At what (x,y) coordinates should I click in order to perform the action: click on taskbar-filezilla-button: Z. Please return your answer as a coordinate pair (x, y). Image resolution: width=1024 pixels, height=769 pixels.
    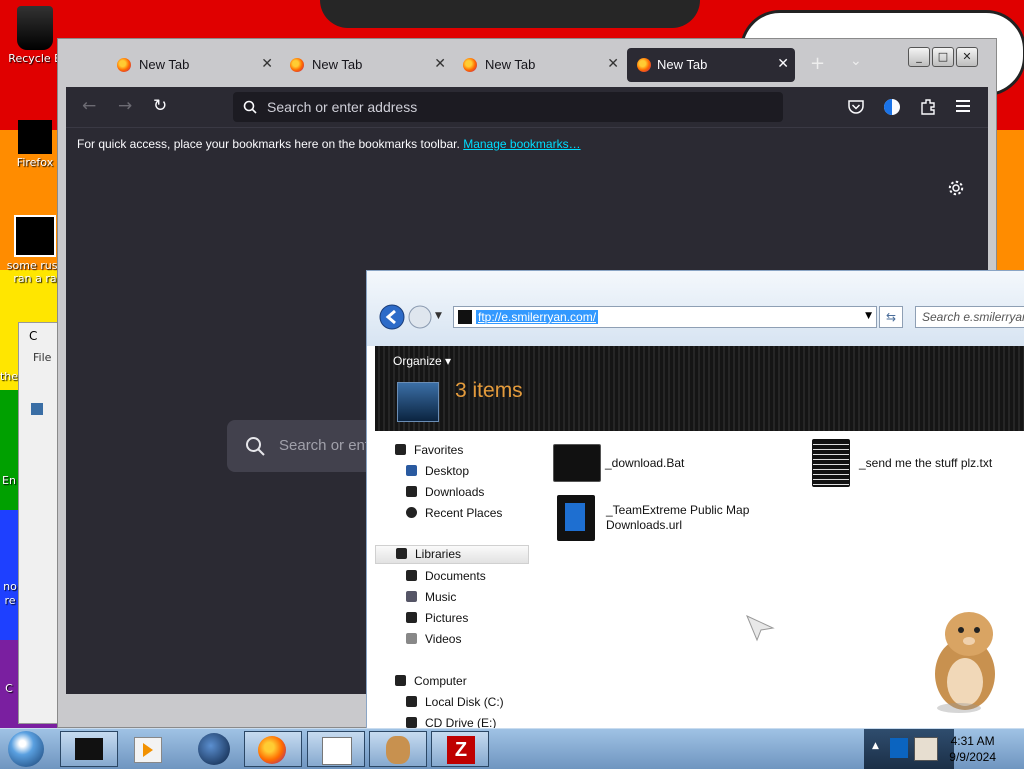
    Looking at the image, I should click on (460, 749).